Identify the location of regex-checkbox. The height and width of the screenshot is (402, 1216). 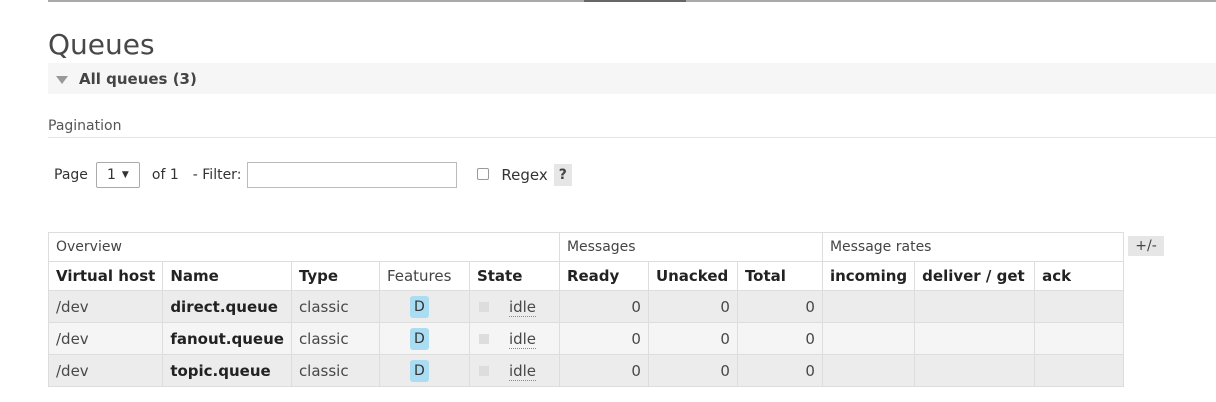
(483, 173).